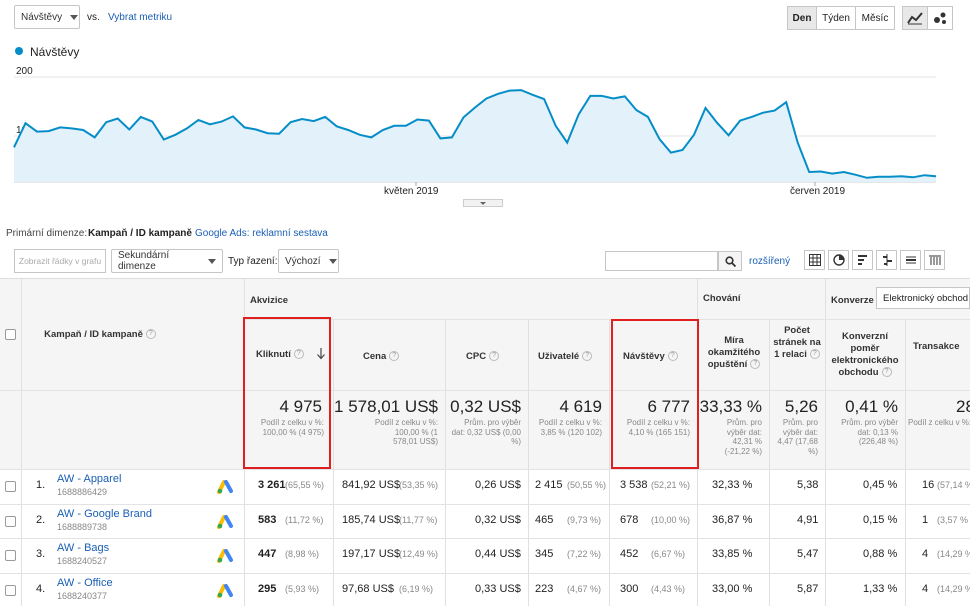 The width and height of the screenshot is (970, 606). I want to click on col-sessions-label: Návštěvy, so click(644, 356).